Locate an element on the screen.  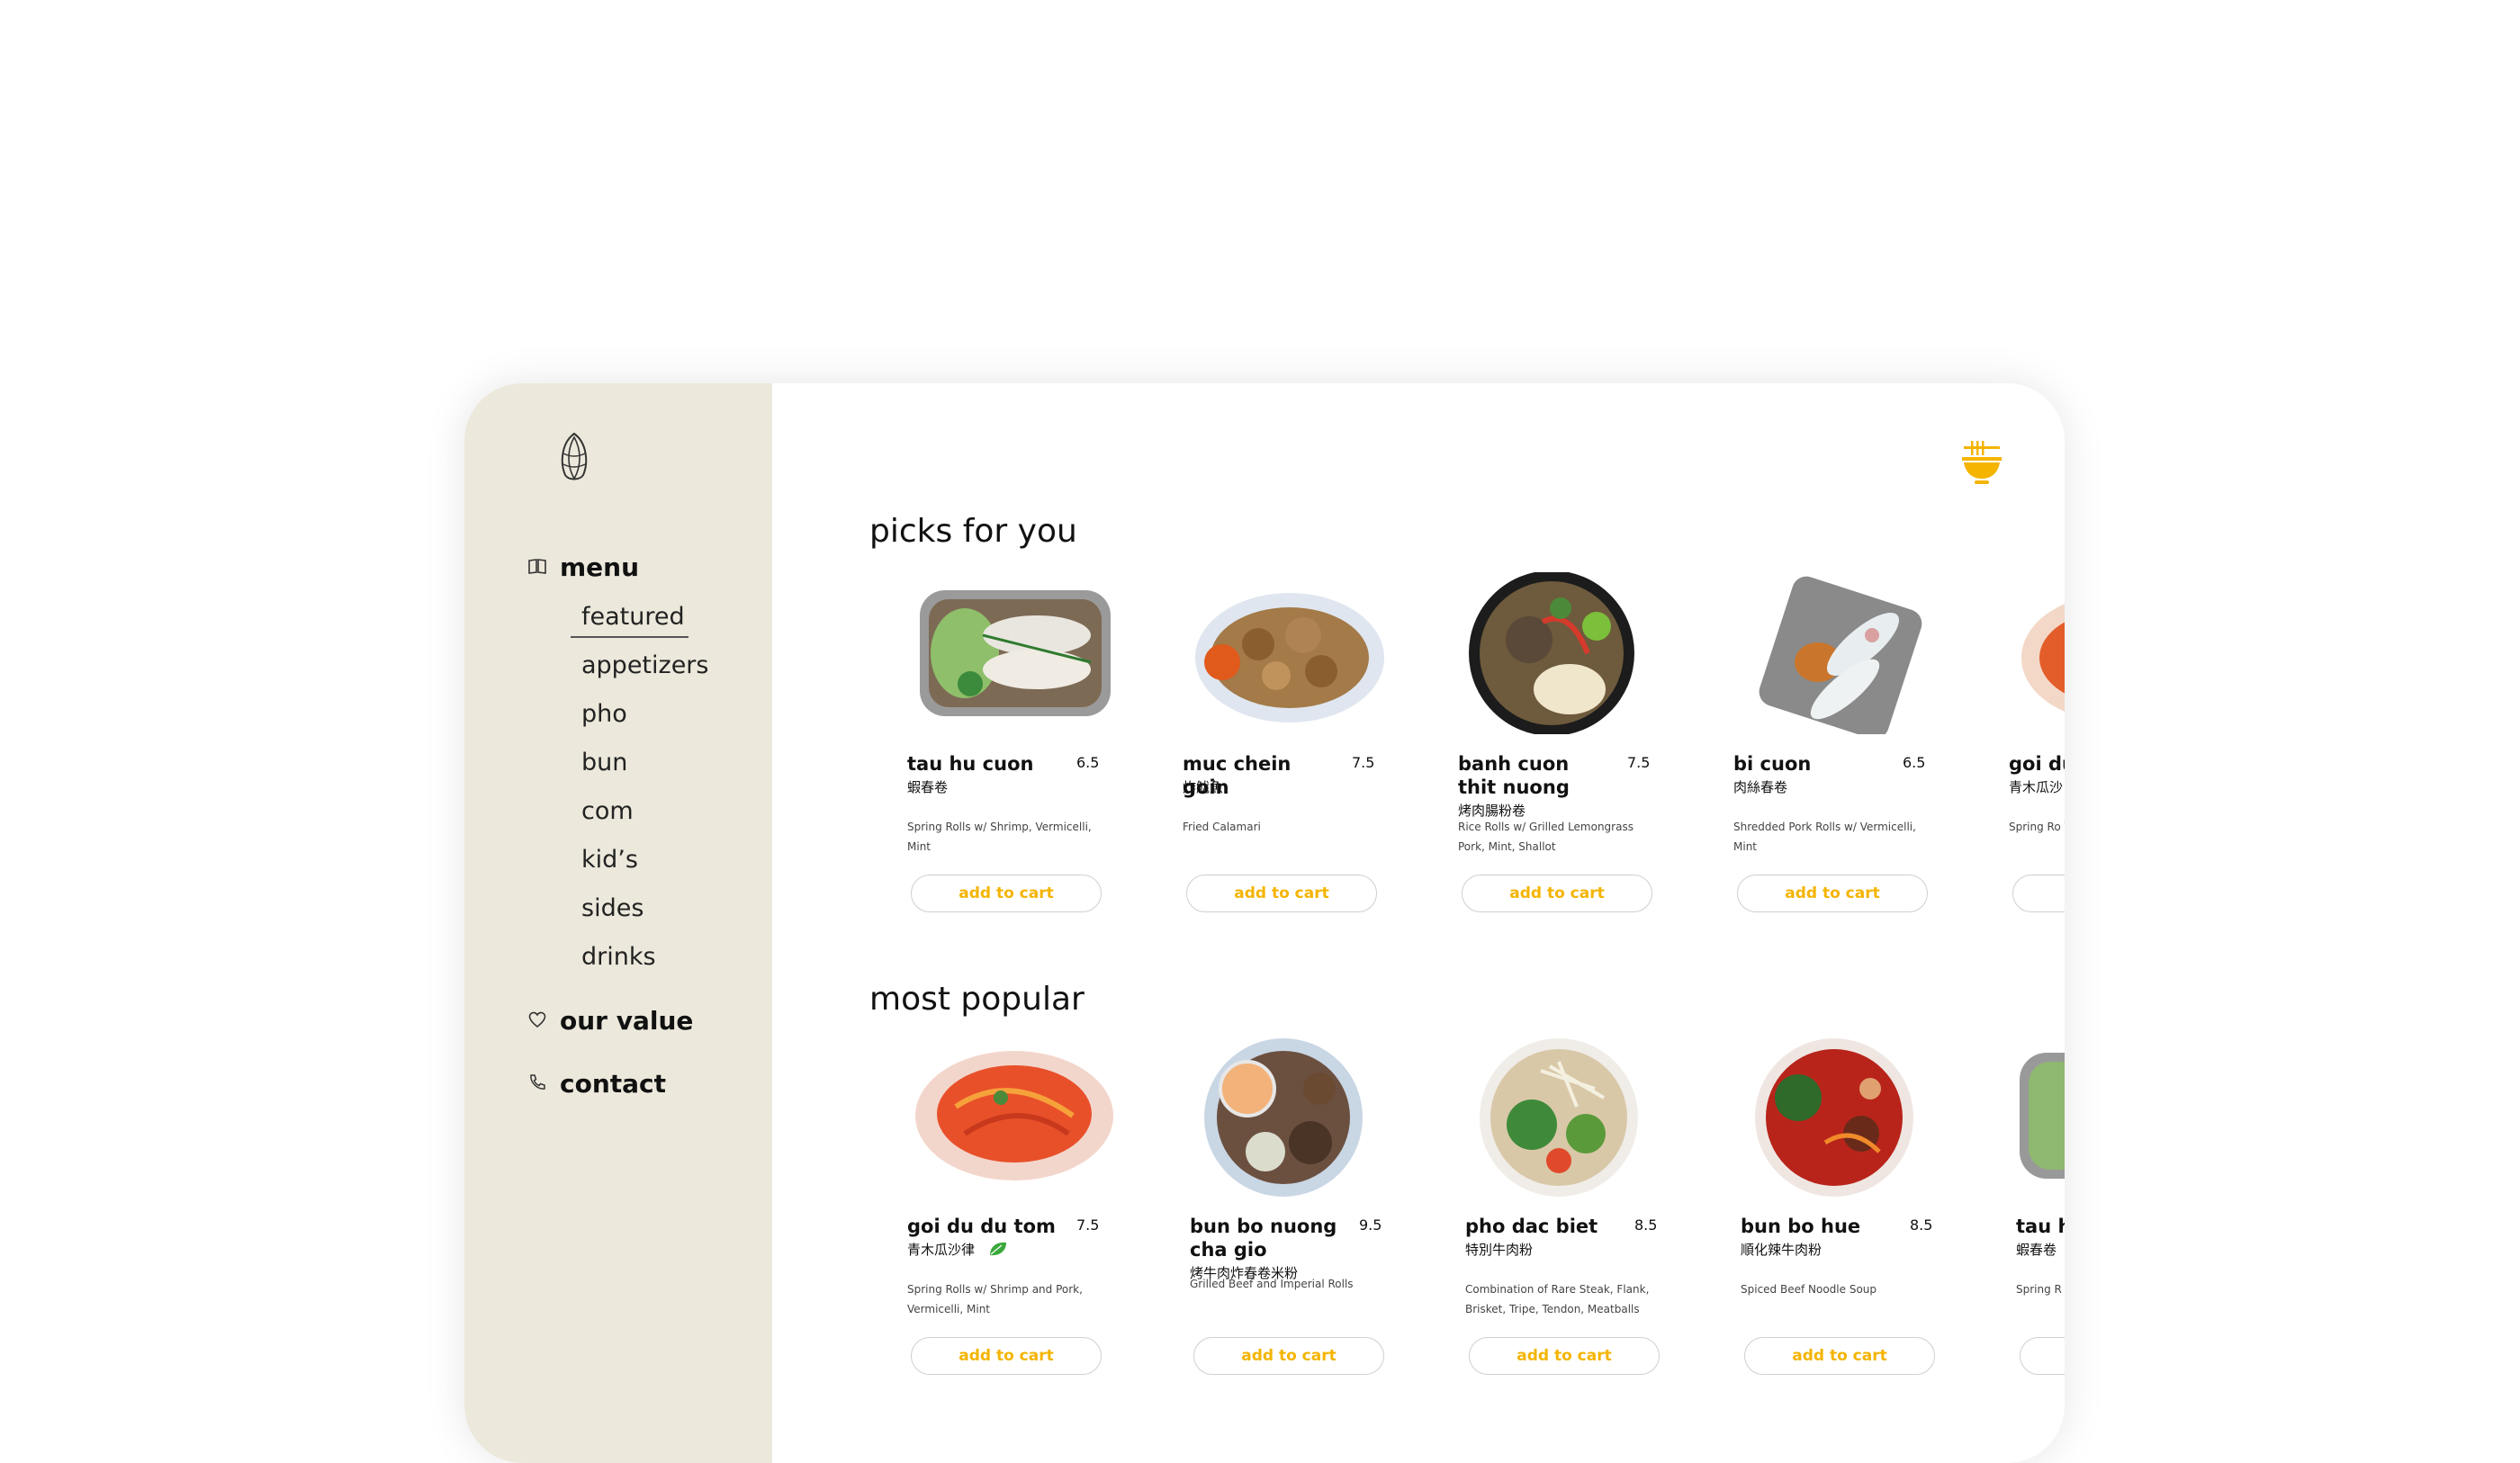
noodle-bowl-cart-icon is located at coordinates (1982, 463).